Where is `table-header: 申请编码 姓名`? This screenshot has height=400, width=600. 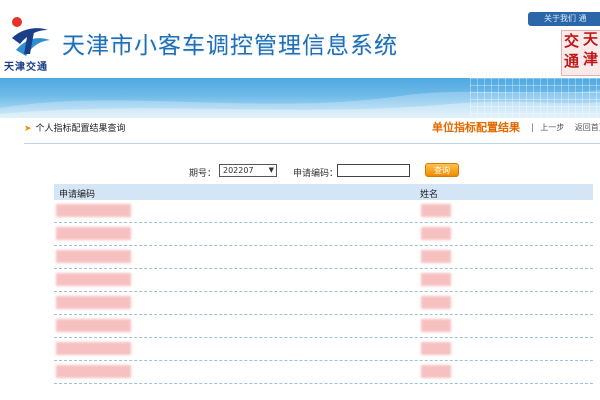
table-header: 申请编码 姓名 is located at coordinates (323, 192).